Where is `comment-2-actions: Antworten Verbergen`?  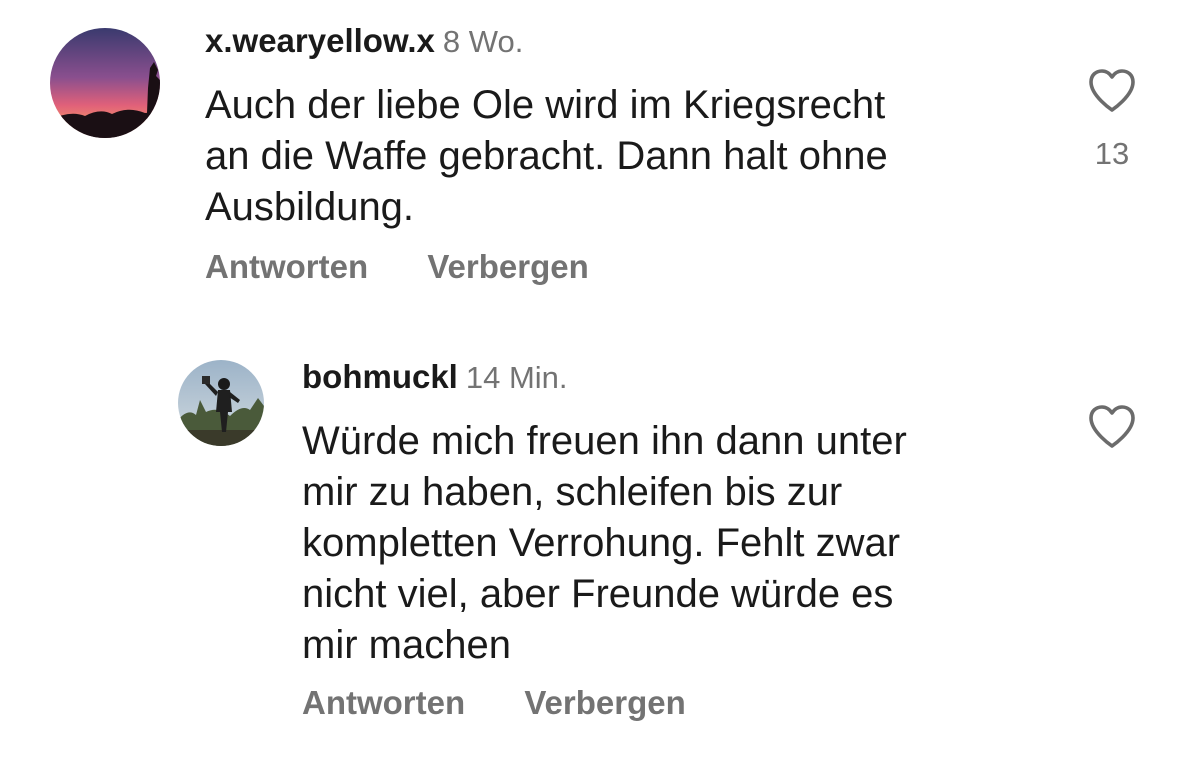 comment-2-actions: Antworten Verbergen is located at coordinates (494, 703).